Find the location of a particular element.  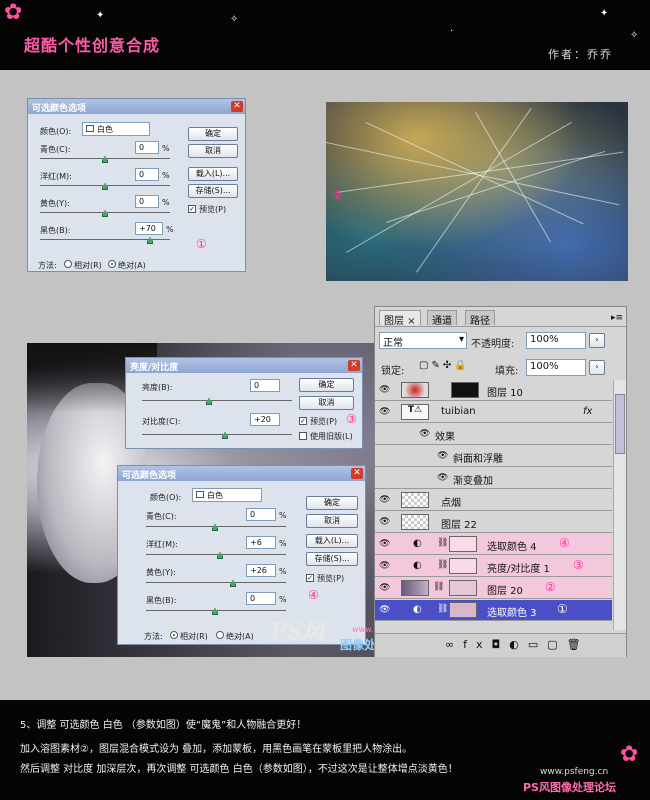

blend-mode-select: 正常 ▾ is located at coordinates (423, 340).